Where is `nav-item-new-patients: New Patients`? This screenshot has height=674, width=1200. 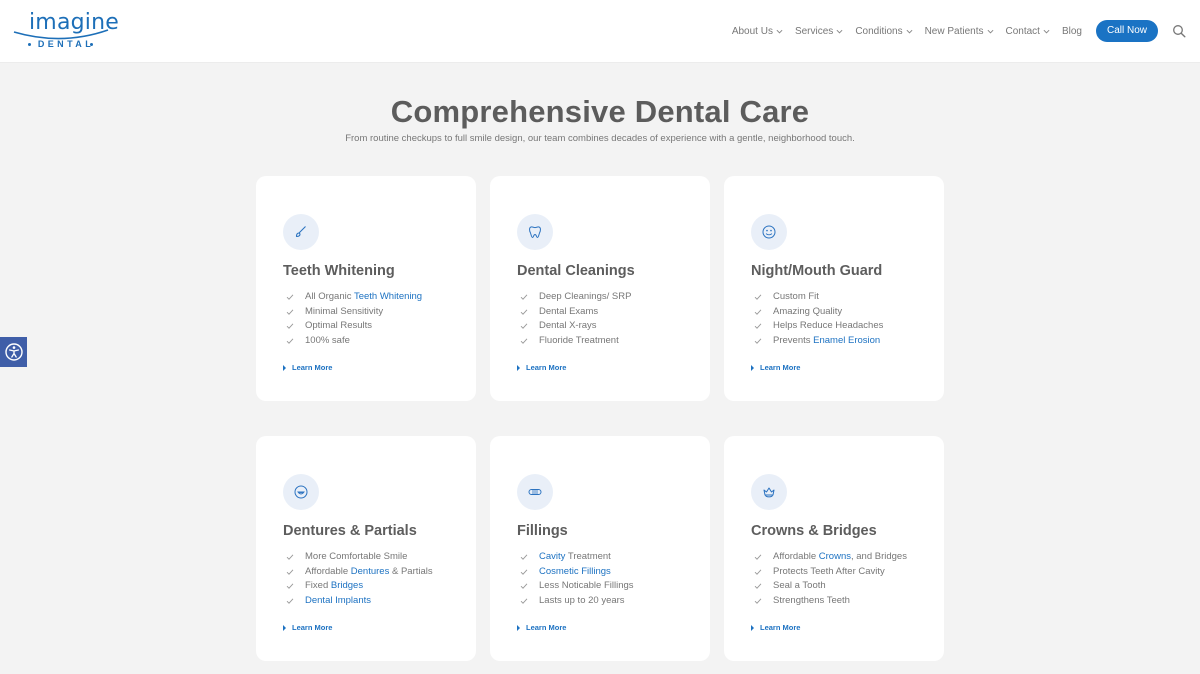
nav-item-new-patients: New Patients is located at coordinates (959, 31).